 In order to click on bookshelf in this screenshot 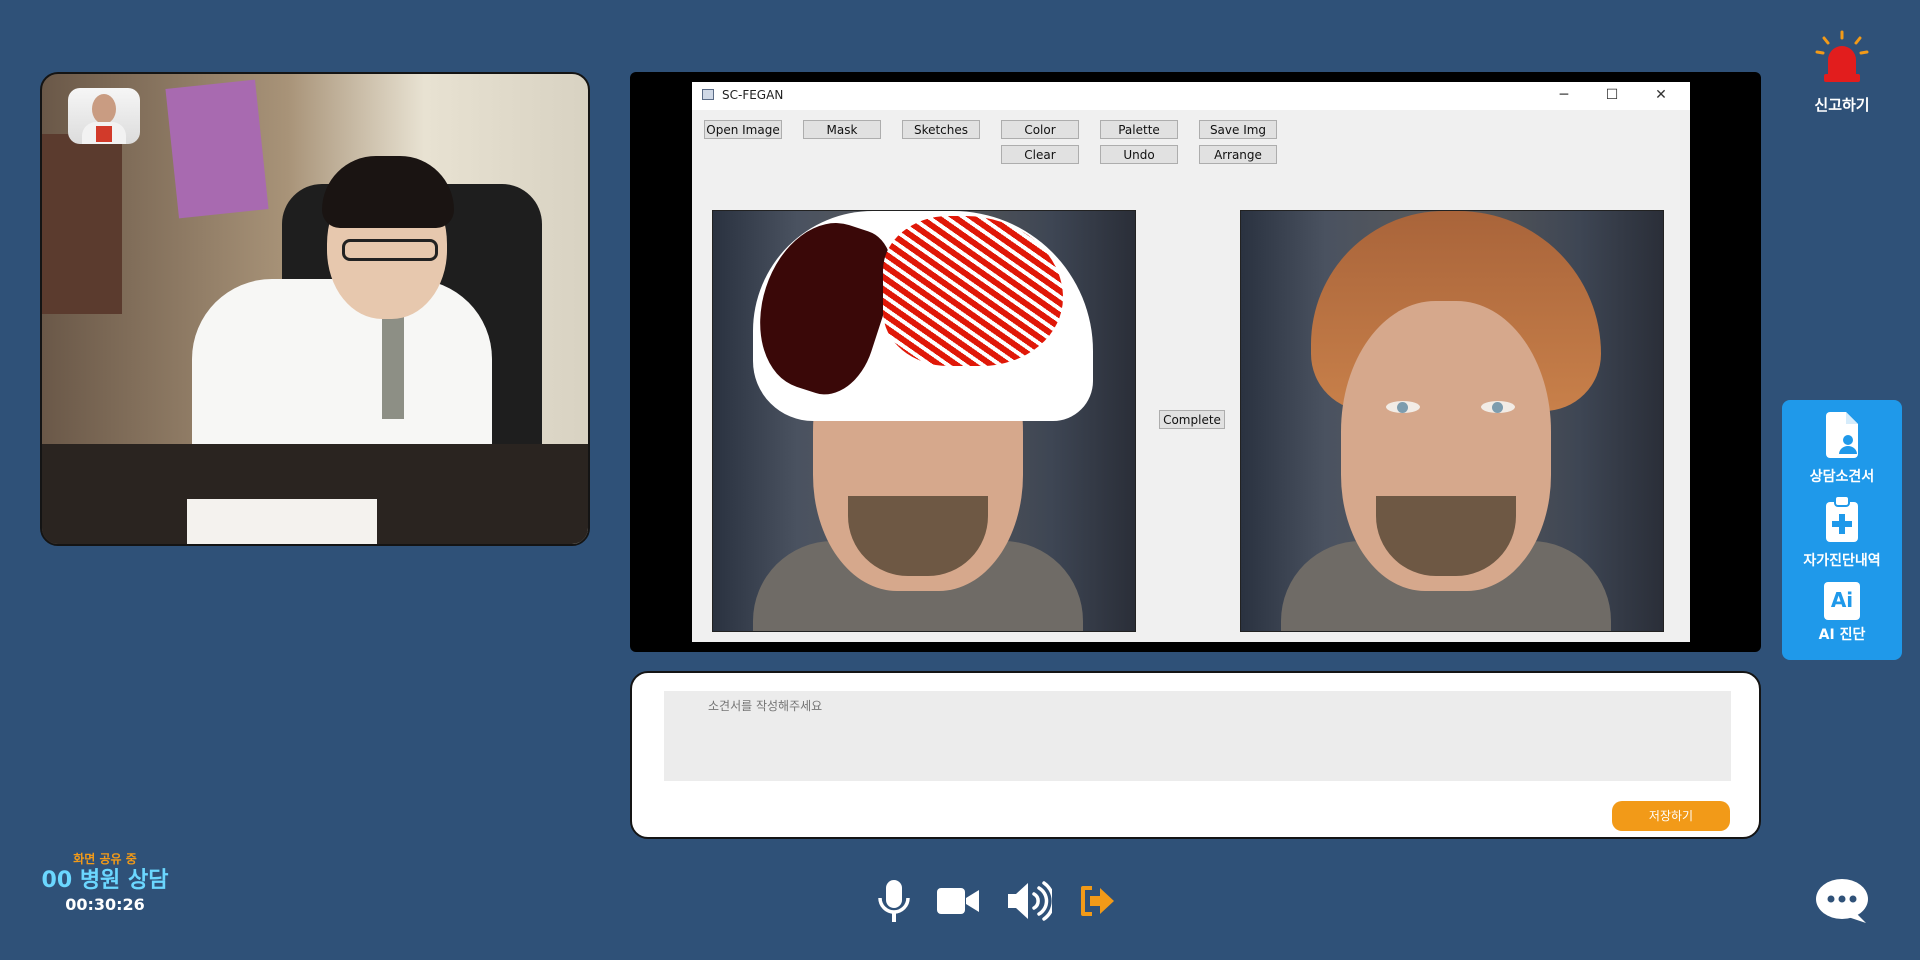, I will do `click(82, 224)`.